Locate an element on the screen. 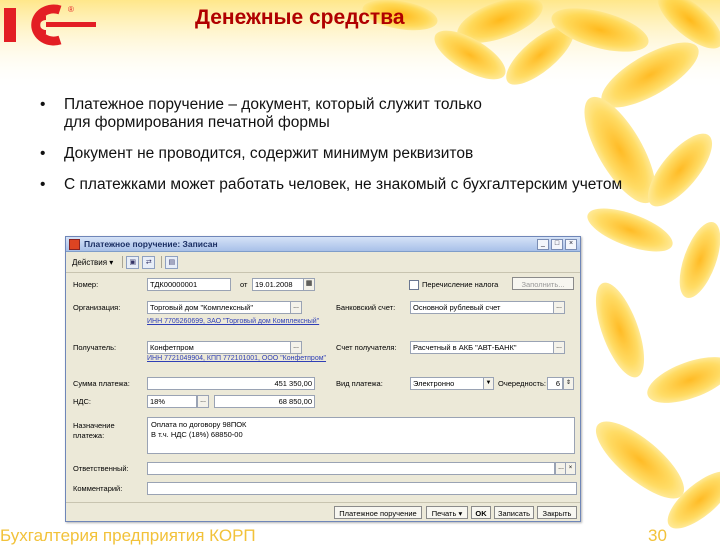 This screenshot has width=720, height=546. save-icon: ▣ is located at coordinates (133, 262).